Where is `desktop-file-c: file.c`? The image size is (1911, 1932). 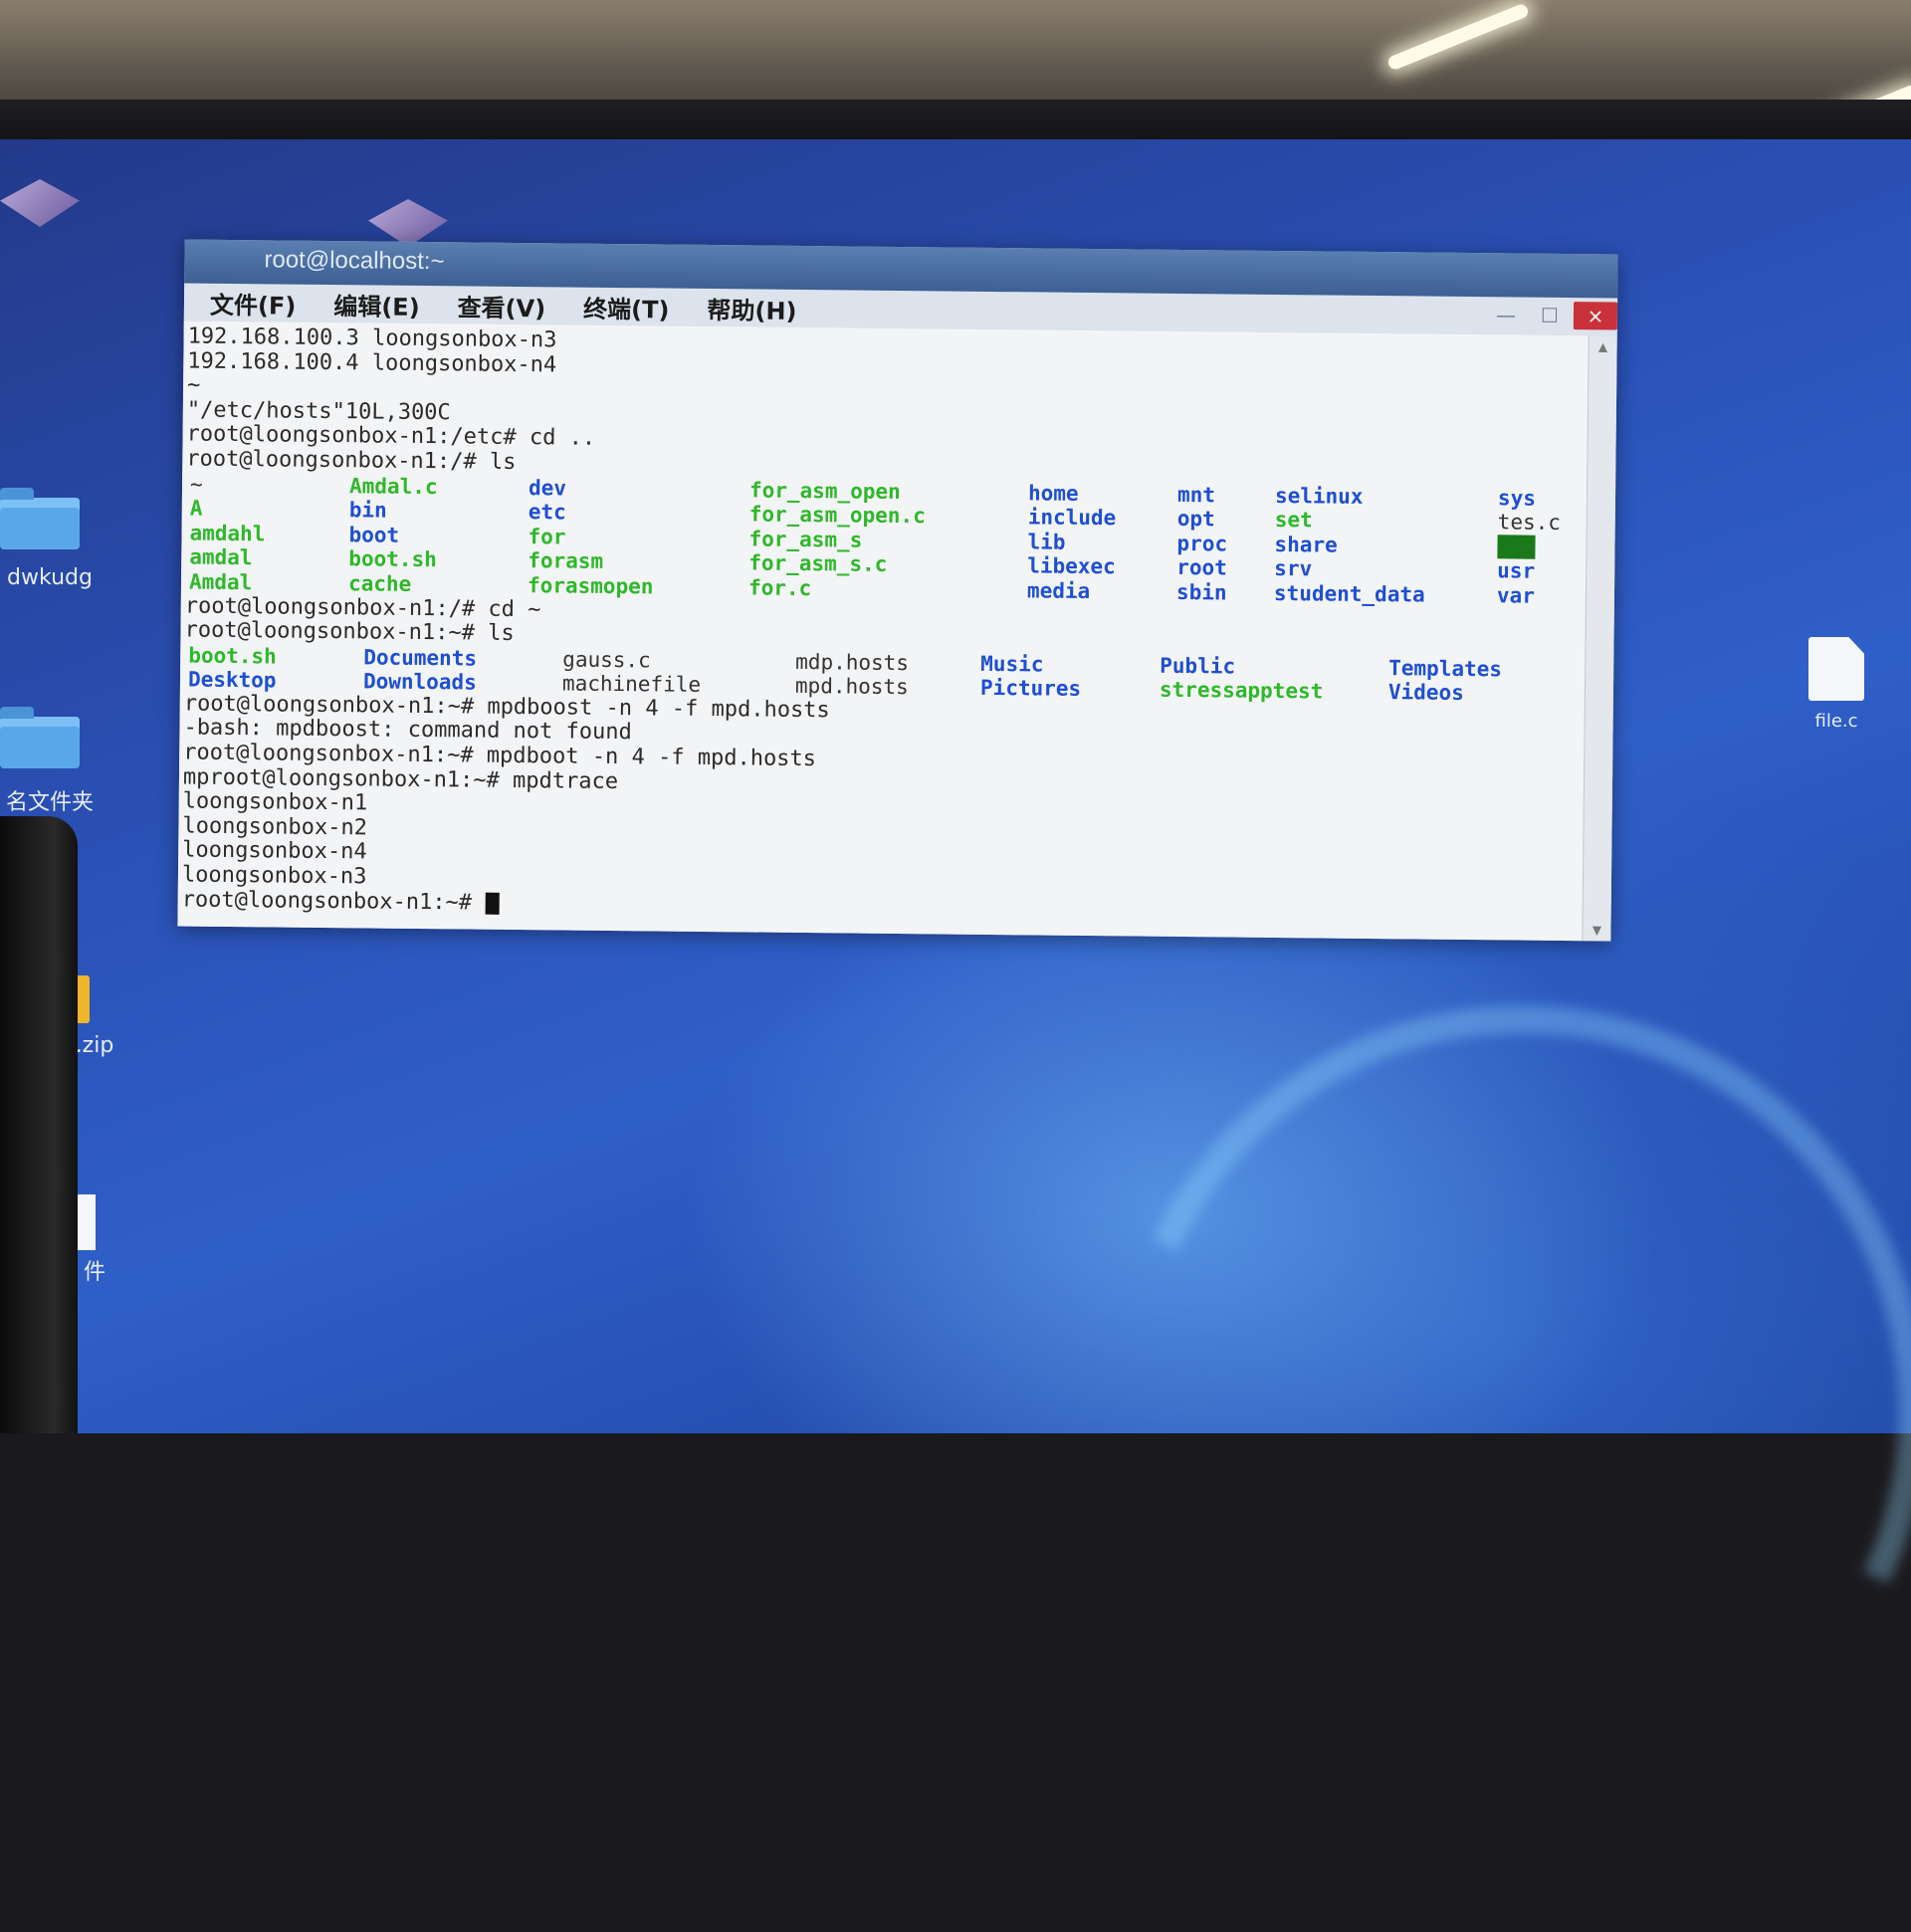 desktop-file-c: file.c is located at coordinates (1836, 684).